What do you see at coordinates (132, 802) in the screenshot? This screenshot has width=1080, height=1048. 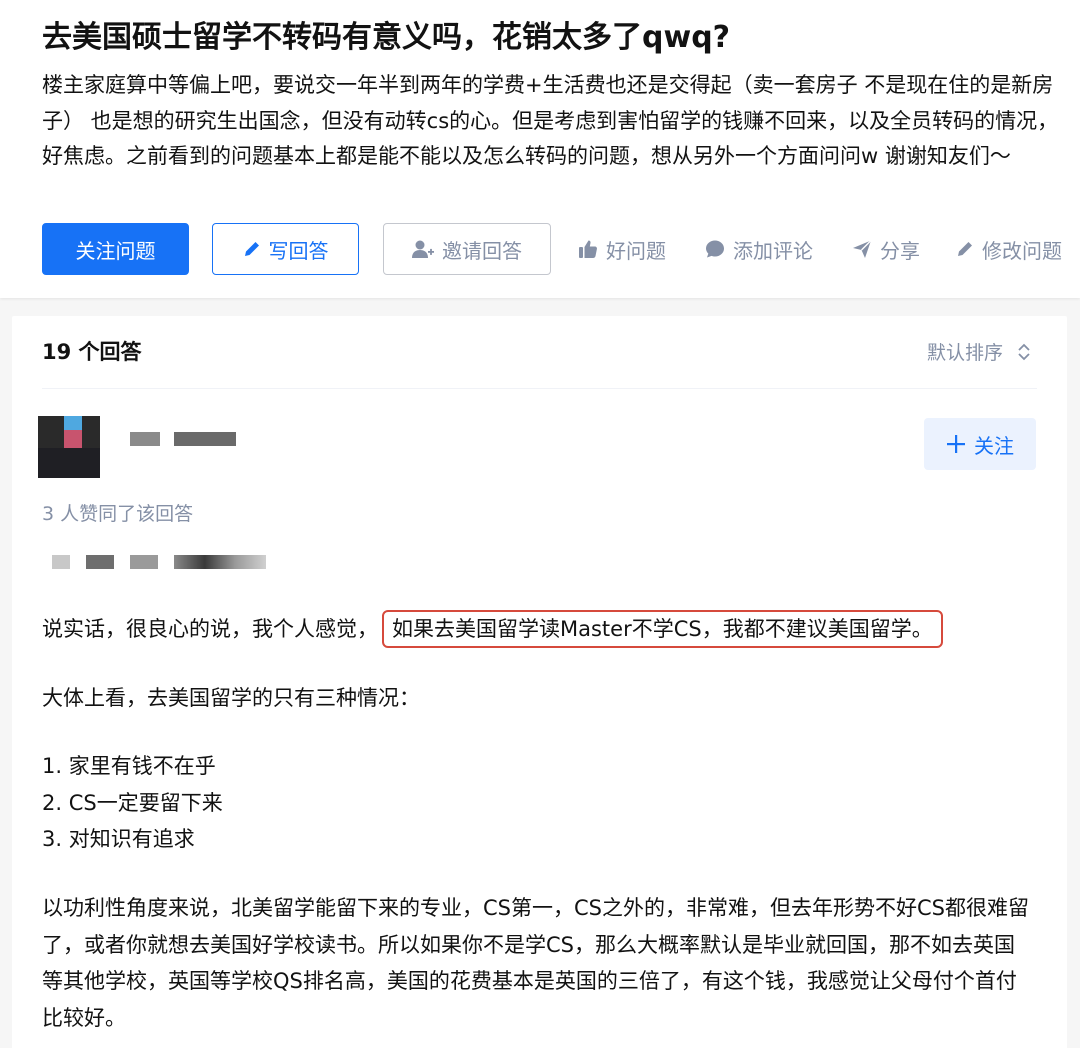 I see `list-item: 2. CS一定要留下来` at bounding box center [132, 802].